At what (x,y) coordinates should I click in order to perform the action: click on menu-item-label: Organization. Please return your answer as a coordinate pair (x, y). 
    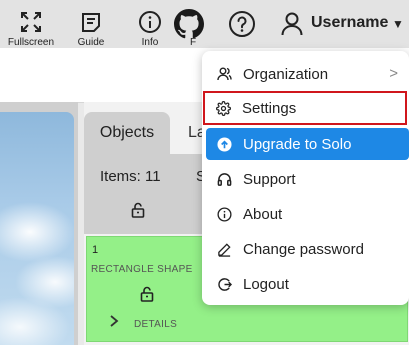
    Looking at the image, I should click on (286, 74).